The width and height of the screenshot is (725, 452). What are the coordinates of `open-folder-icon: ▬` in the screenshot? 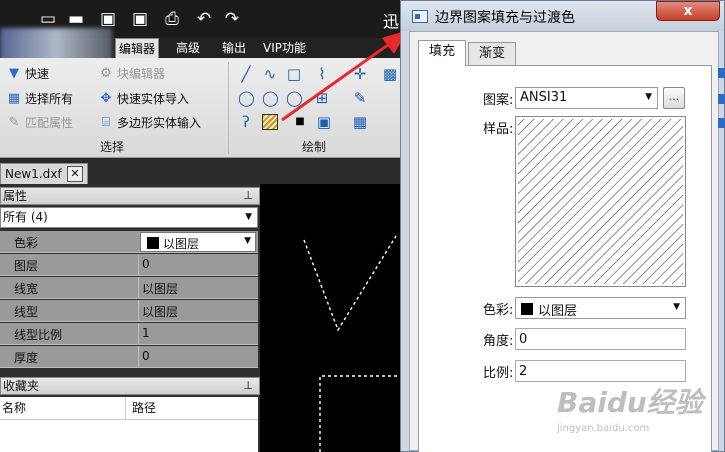 It's located at (76, 19).